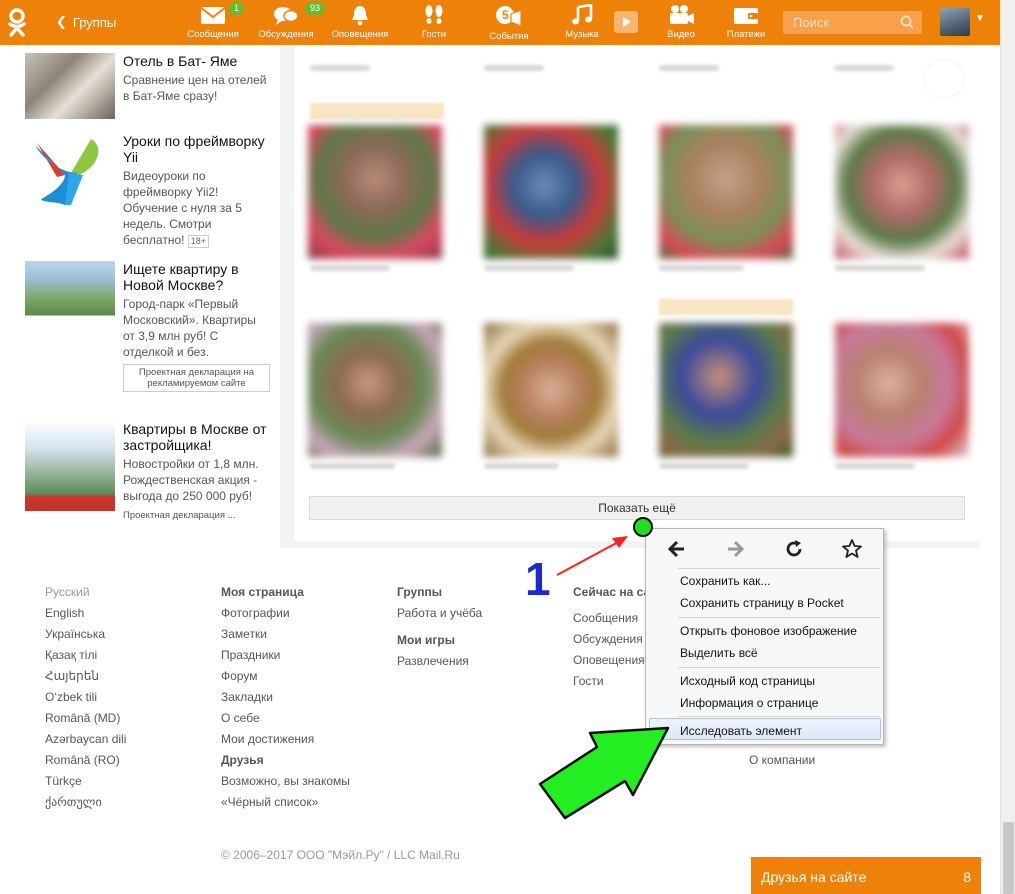  Describe the element at coordinates (285, 802) in the screenshot. I see `footer-link: «Чёрный список»` at that location.